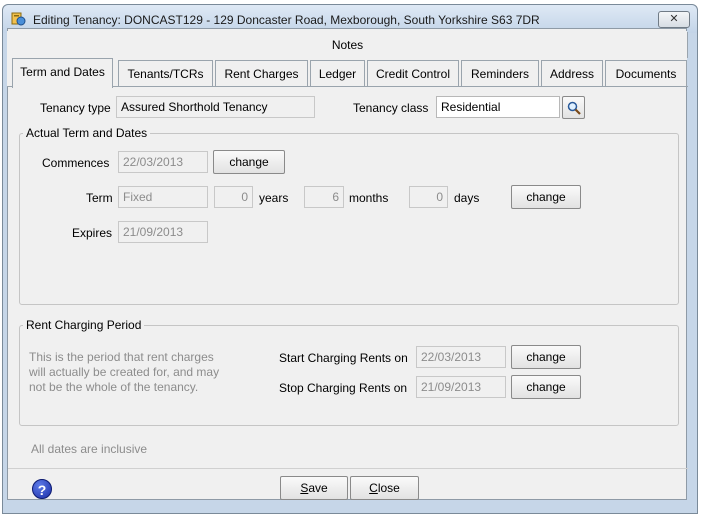  What do you see at coordinates (461, 387) in the screenshot?
I see `stop-charging-field: 21/09/2013` at bounding box center [461, 387].